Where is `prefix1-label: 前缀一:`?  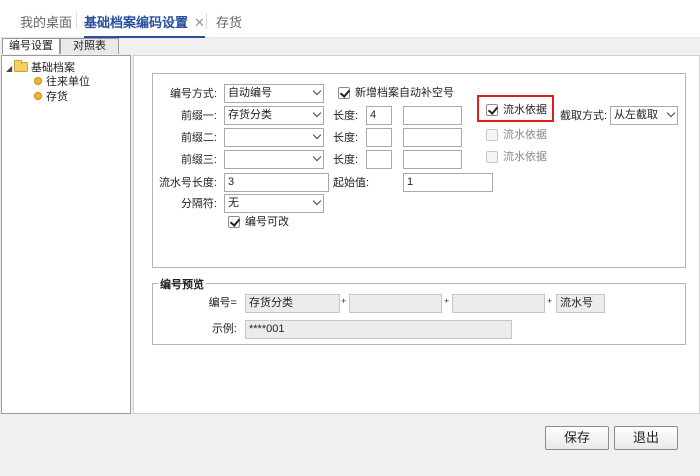 prefix1-label: 前缀一: is located at coordinates (198, 116).